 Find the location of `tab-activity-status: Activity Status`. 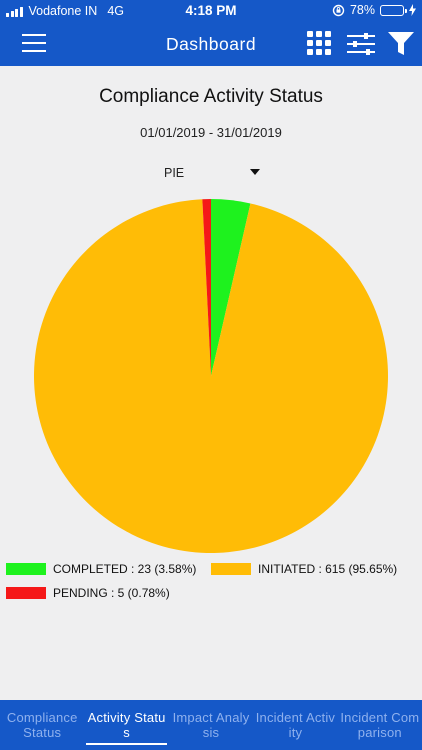

tab-activity-status: Activity Status is located at coordinates (126, 725).